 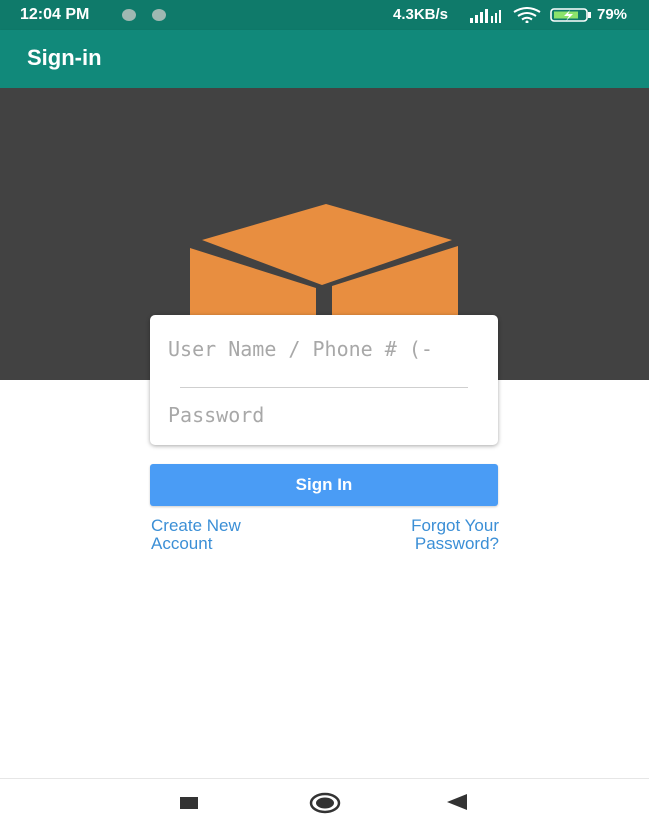 What do you see at coordinates (570, 15) in the screenshot?
I see `battery-charging-icon` at bounding box center [570, 15].